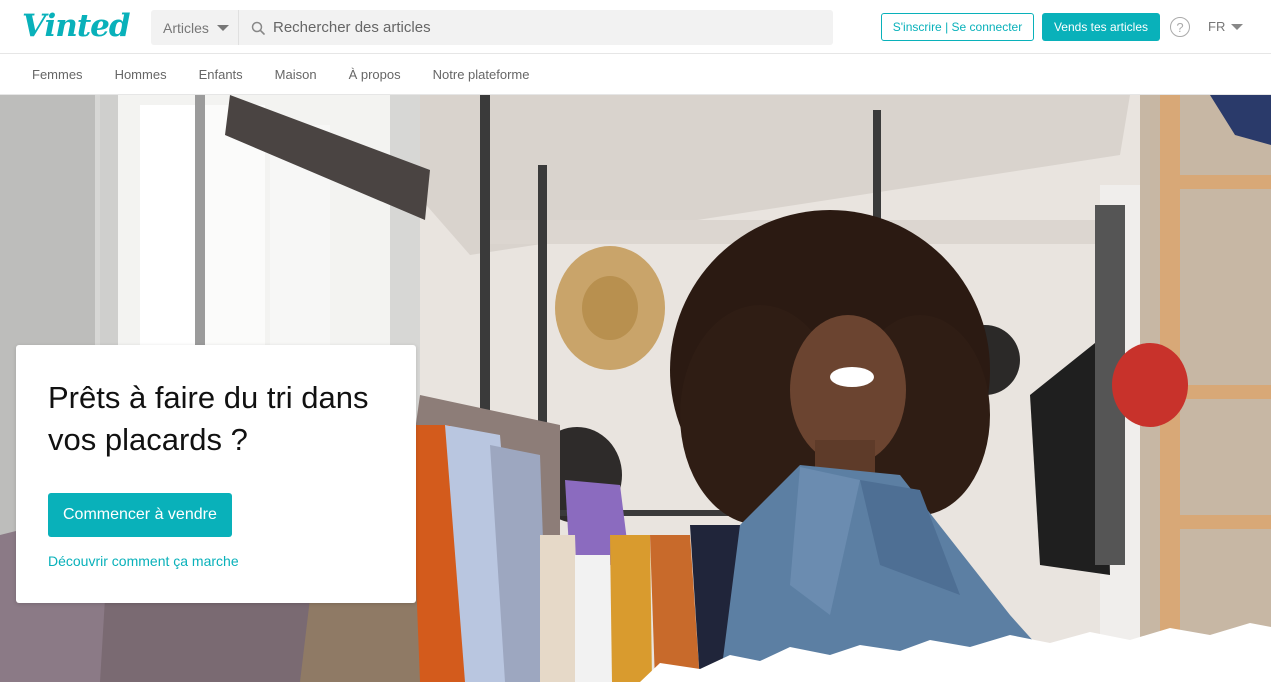 The image size is (1271, 682). I want to click on nav-item-notre-plateforme: Notre plateforme, so click(481, 74).